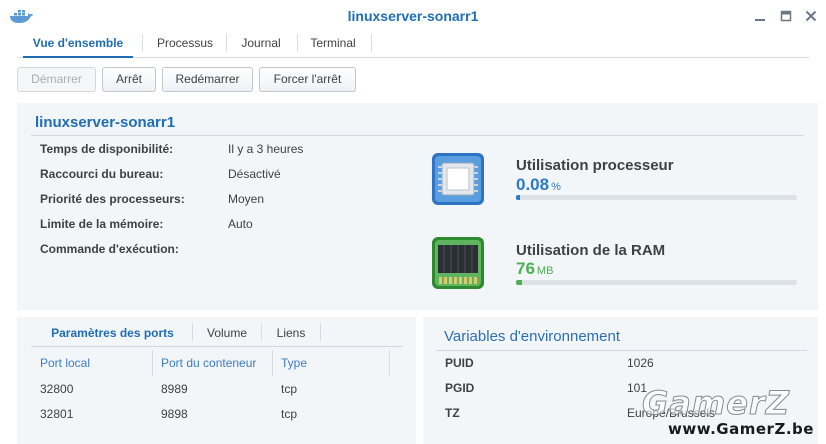 The height and width of the screenshot is (444, 826). I want to click on restart-button: Redémarrer, so click(207, 79).